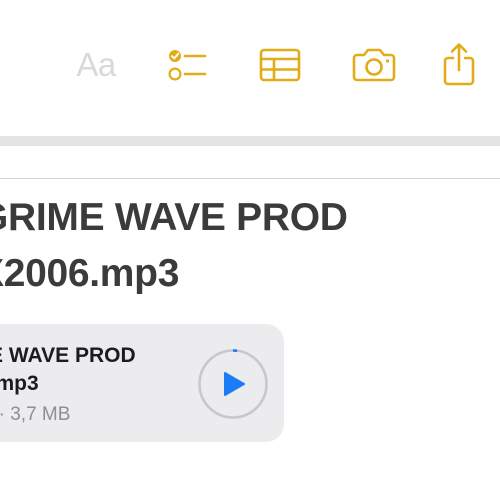  I want to click on play-icon, so click(233, 384).